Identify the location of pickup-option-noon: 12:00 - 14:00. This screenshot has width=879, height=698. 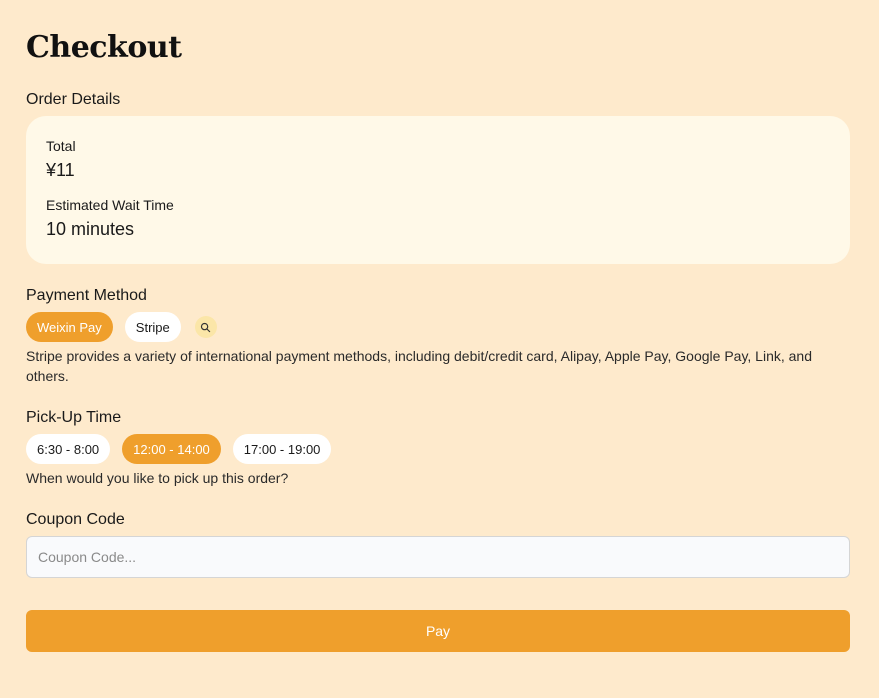
(171, 449).